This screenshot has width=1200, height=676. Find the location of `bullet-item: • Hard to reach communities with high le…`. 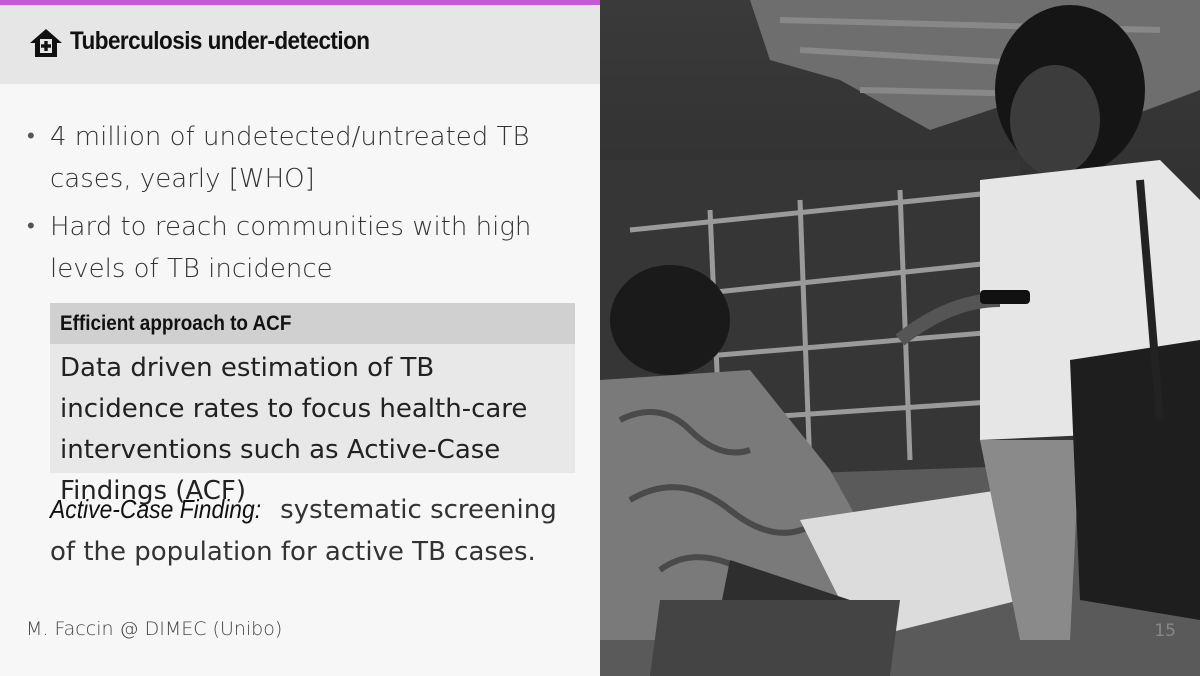

bullet-item: • Hard to reach communities with high le… is located at coordinates (304, 248).